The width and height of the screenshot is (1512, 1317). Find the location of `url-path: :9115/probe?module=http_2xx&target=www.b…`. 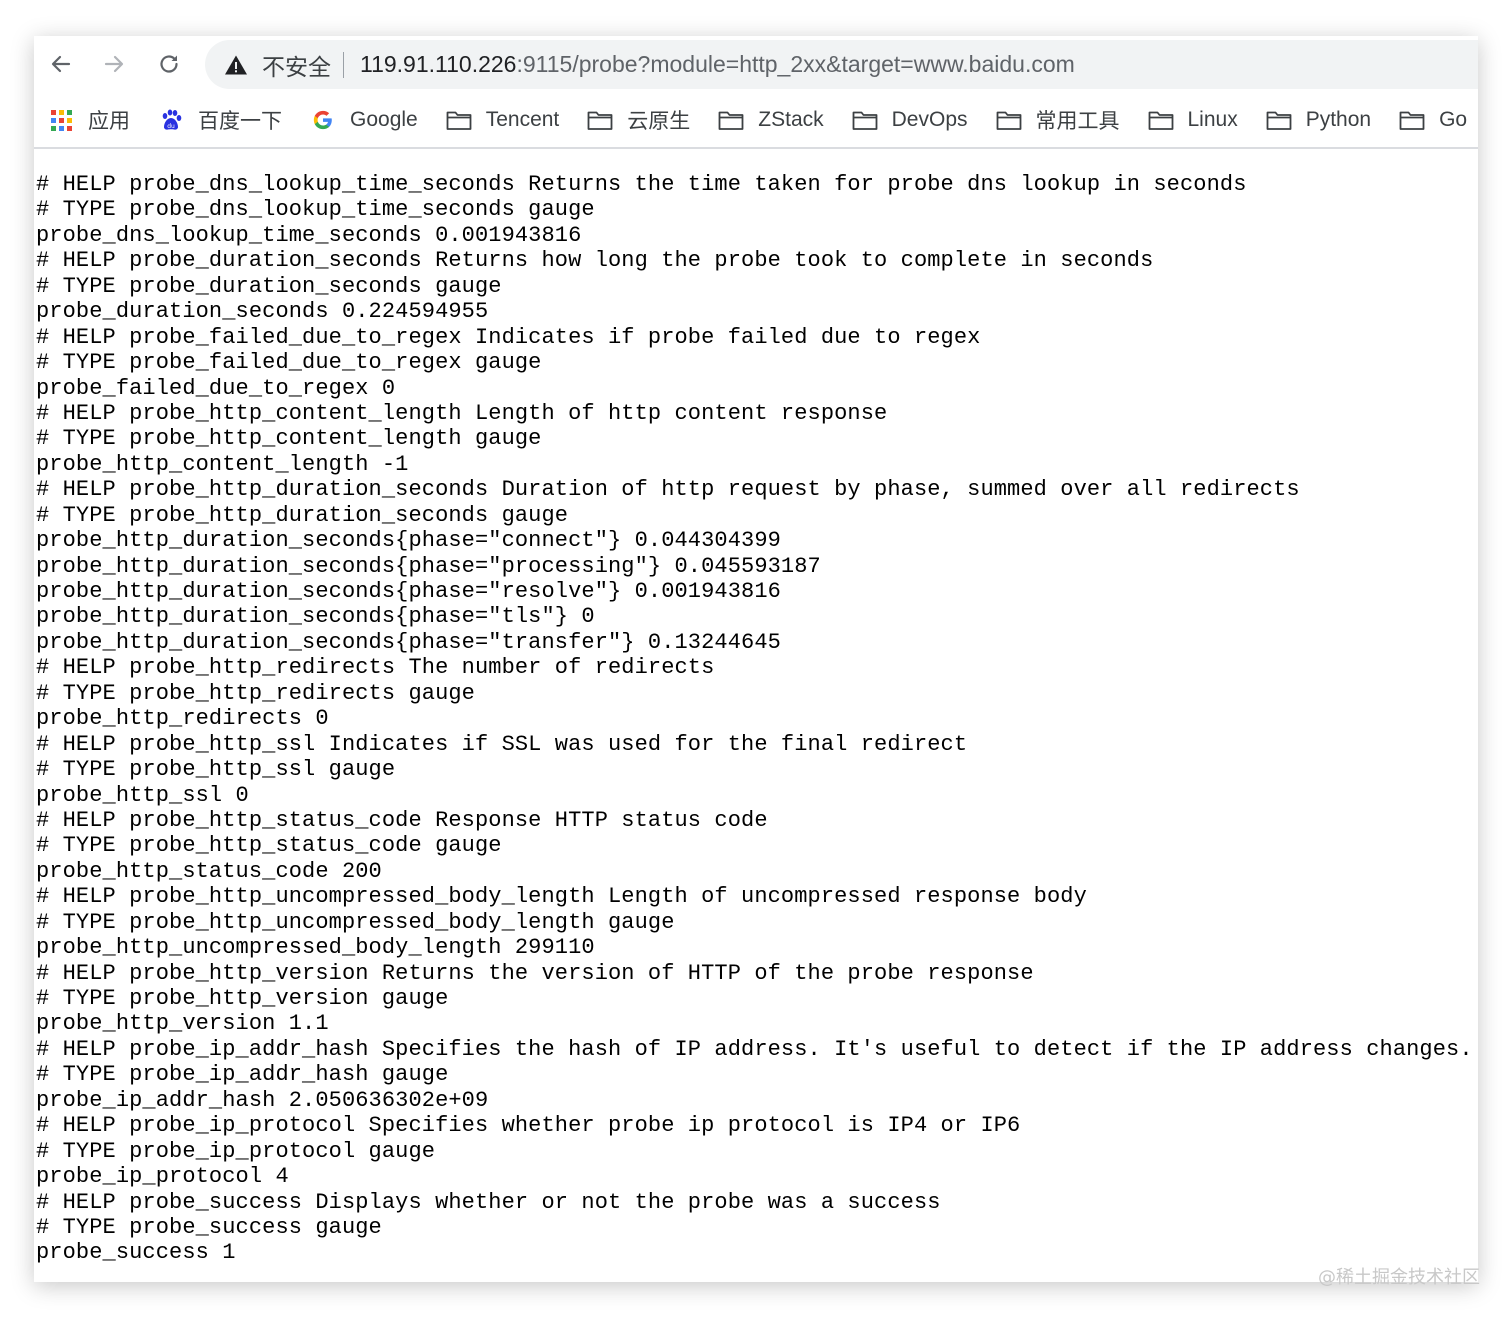

url-path: :9115/probe?module=http_2xx&target=www.b… is located at coordinates (795, 64).